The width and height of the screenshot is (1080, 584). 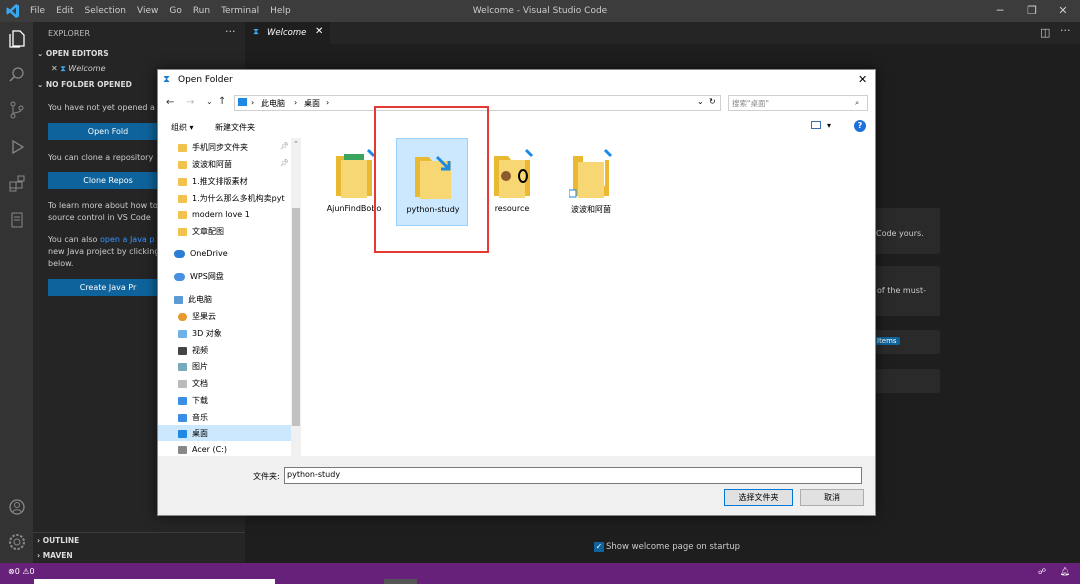 What do you see at coordinates (170, 102) in the screenshot?
I see `back-arrow-icon: ←` at bounding box center [170, 102].